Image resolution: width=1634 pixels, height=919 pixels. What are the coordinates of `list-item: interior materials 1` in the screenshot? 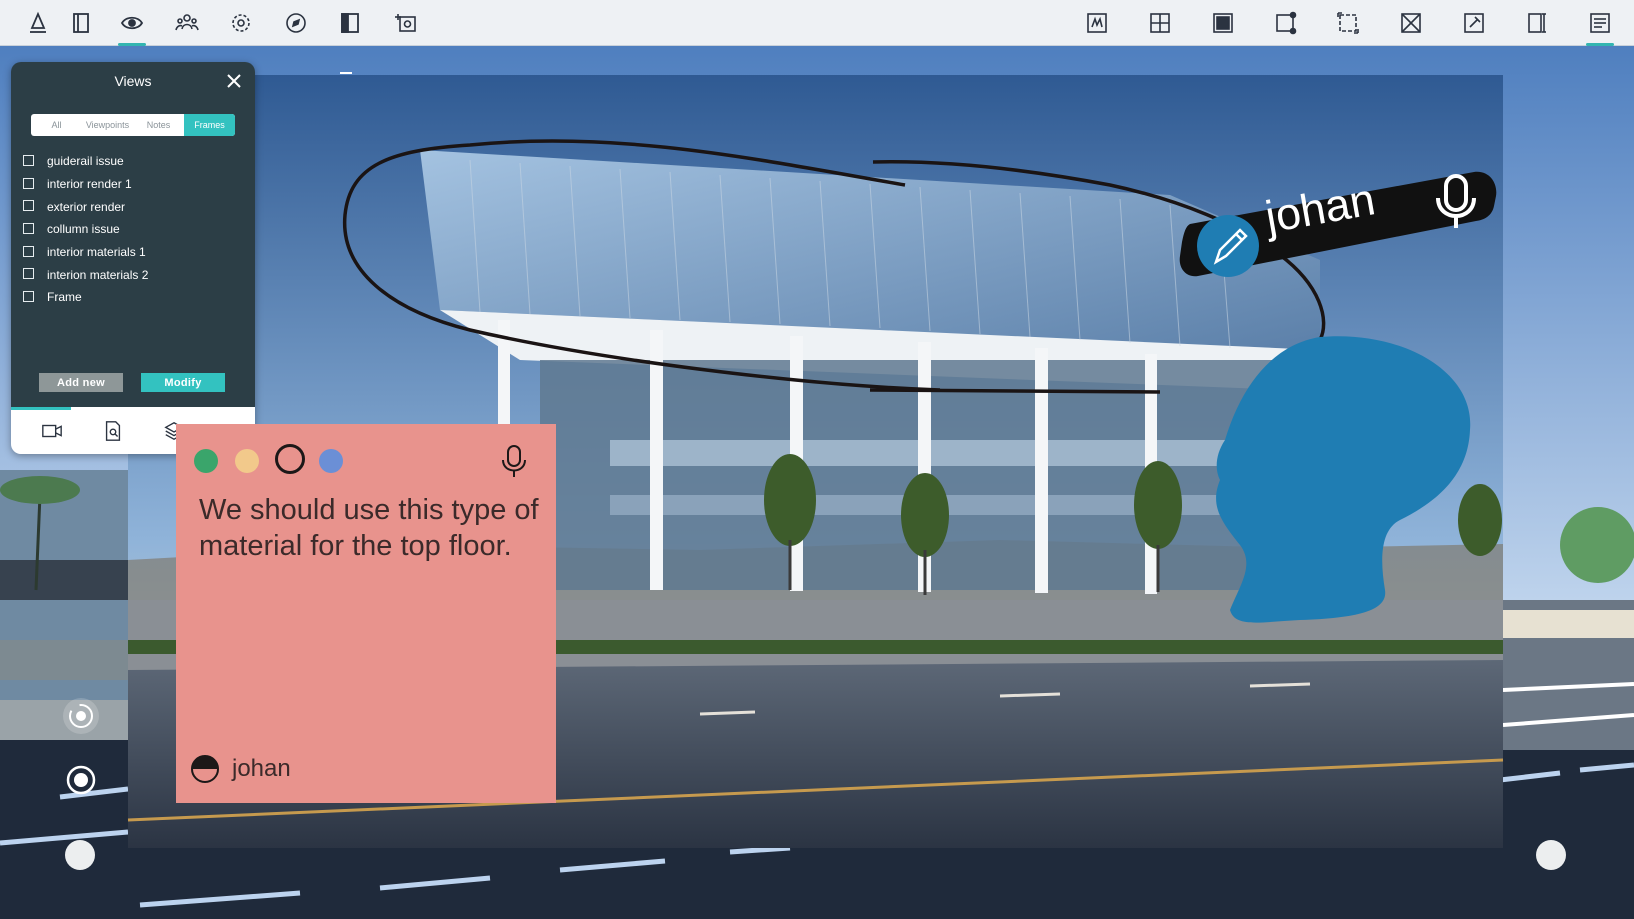 It's located at (134, 252).